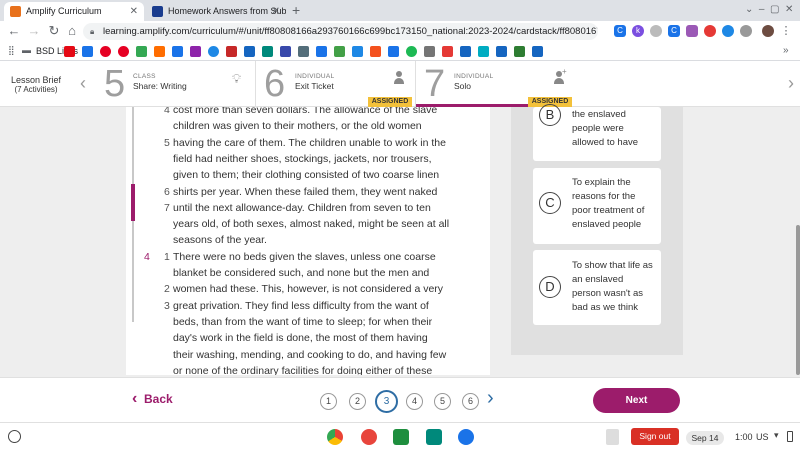  I want to click on assigned-badge: ASSIGNED, so click(390, 102).